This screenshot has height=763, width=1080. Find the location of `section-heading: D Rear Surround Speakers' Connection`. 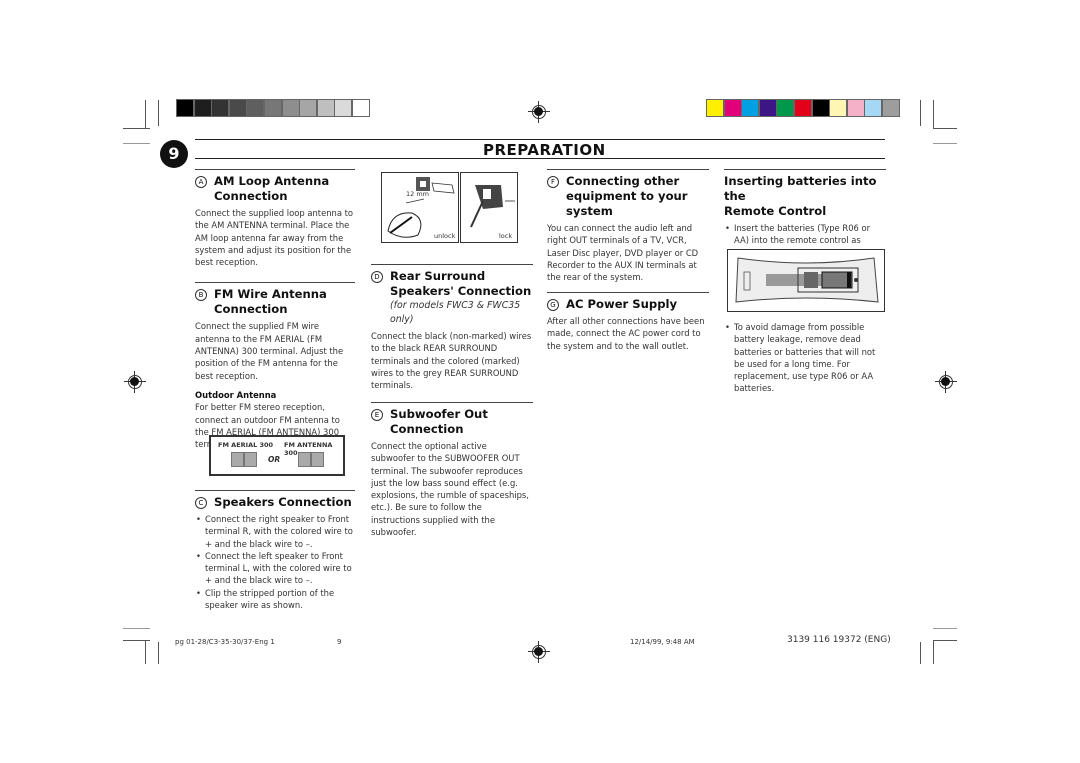

section-heading: D Rear Surround Speakers' Connection is located at coordinates (452, 284).